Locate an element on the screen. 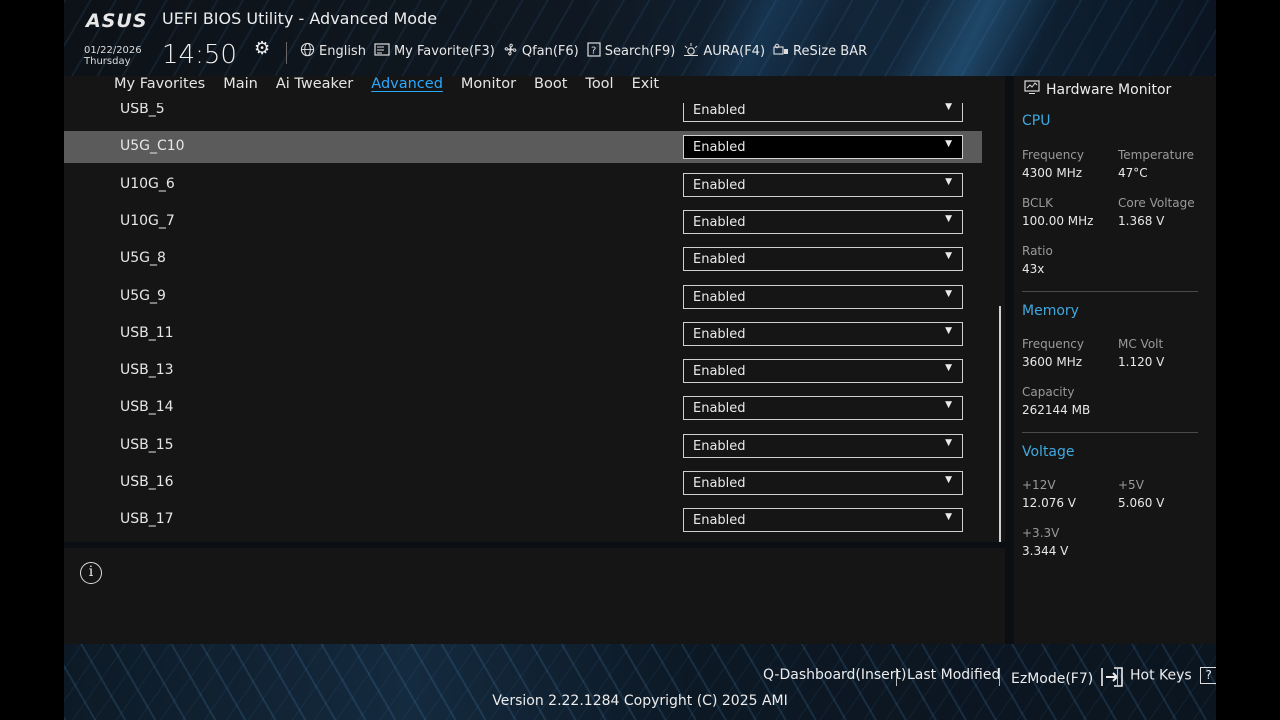 This screenshot has width=1280, height=720. cpu-temperature-label: Temperature is located at coordinates (1156, 155).